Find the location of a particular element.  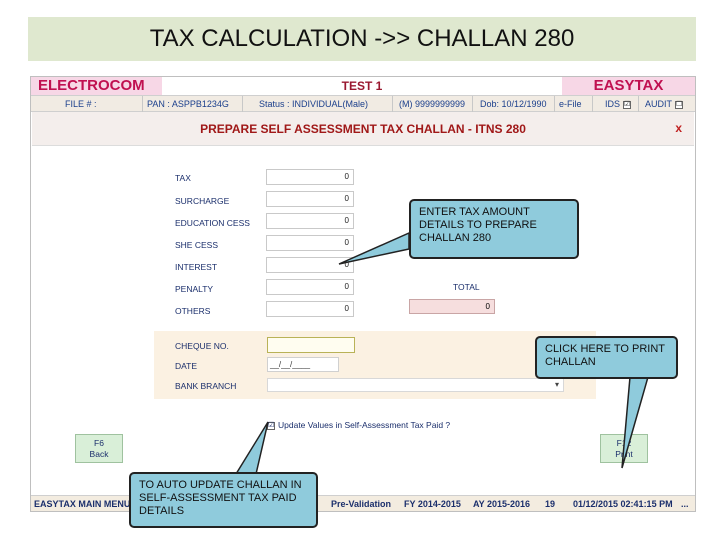

amount-callout-arrow is located at coordinates (374, 248).